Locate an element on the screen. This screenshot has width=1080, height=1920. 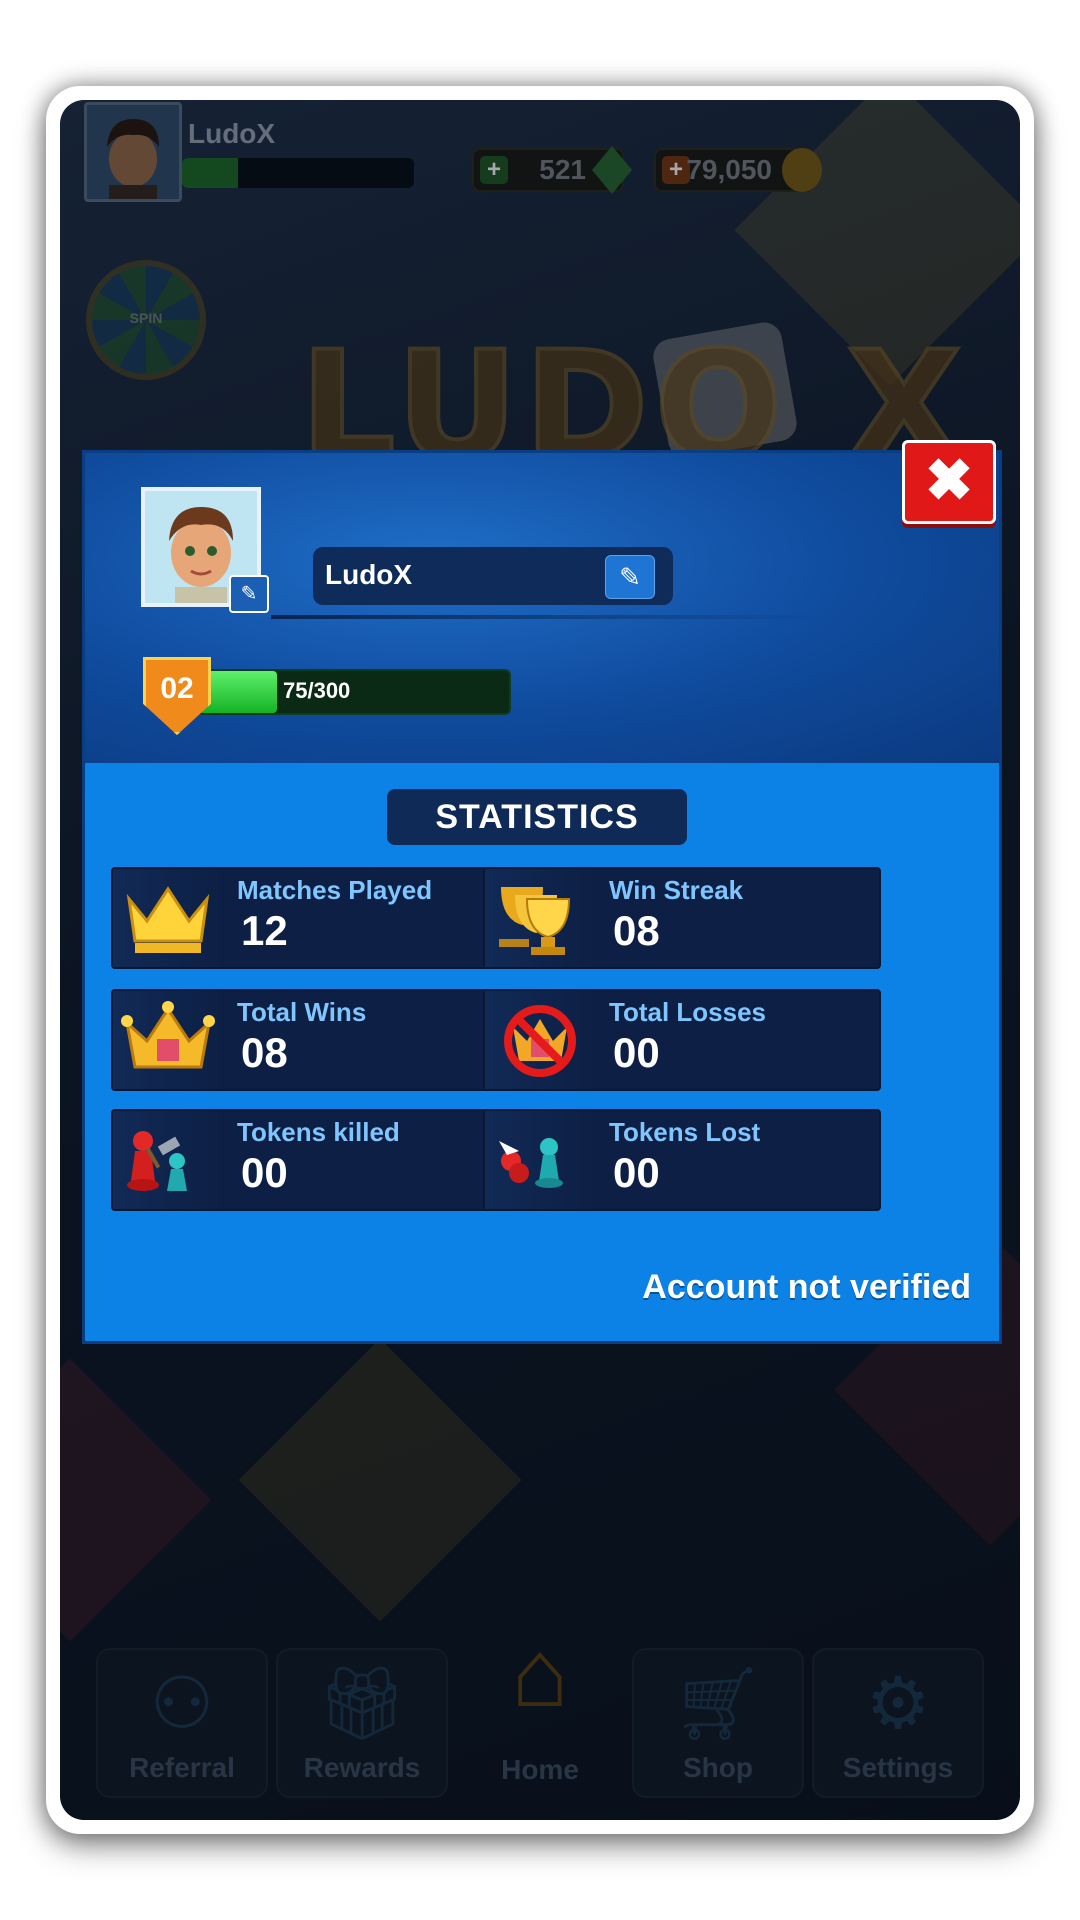
name-edit-button: ✎ is located at coordinates (630, 577).